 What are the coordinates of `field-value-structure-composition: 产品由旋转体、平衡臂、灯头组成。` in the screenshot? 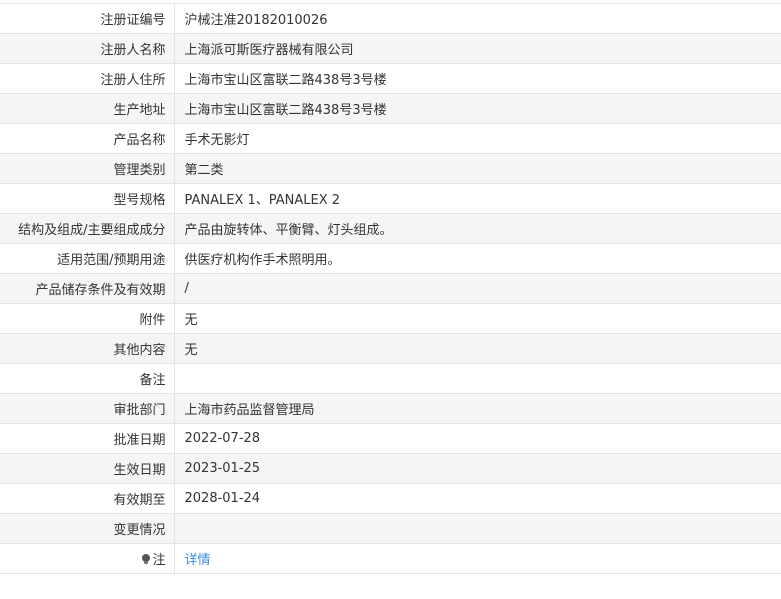 It's located at (477, 228).